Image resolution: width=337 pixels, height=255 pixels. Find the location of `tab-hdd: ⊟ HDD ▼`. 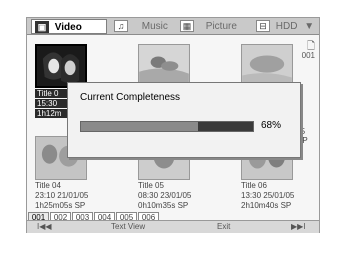

tab-hdd: ⊟ HDD ▼ is located at coordinates (286, 26).